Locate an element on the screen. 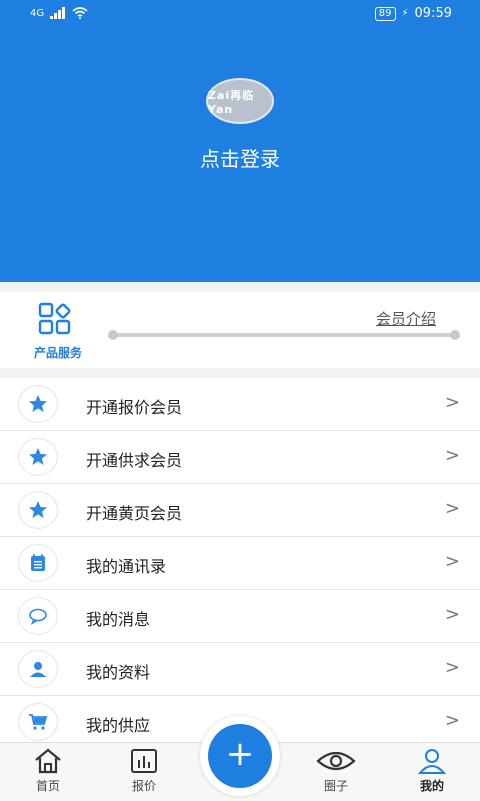 This screenshot has width=480, height=801. track-dot-right is located at coordinates (455, 335).